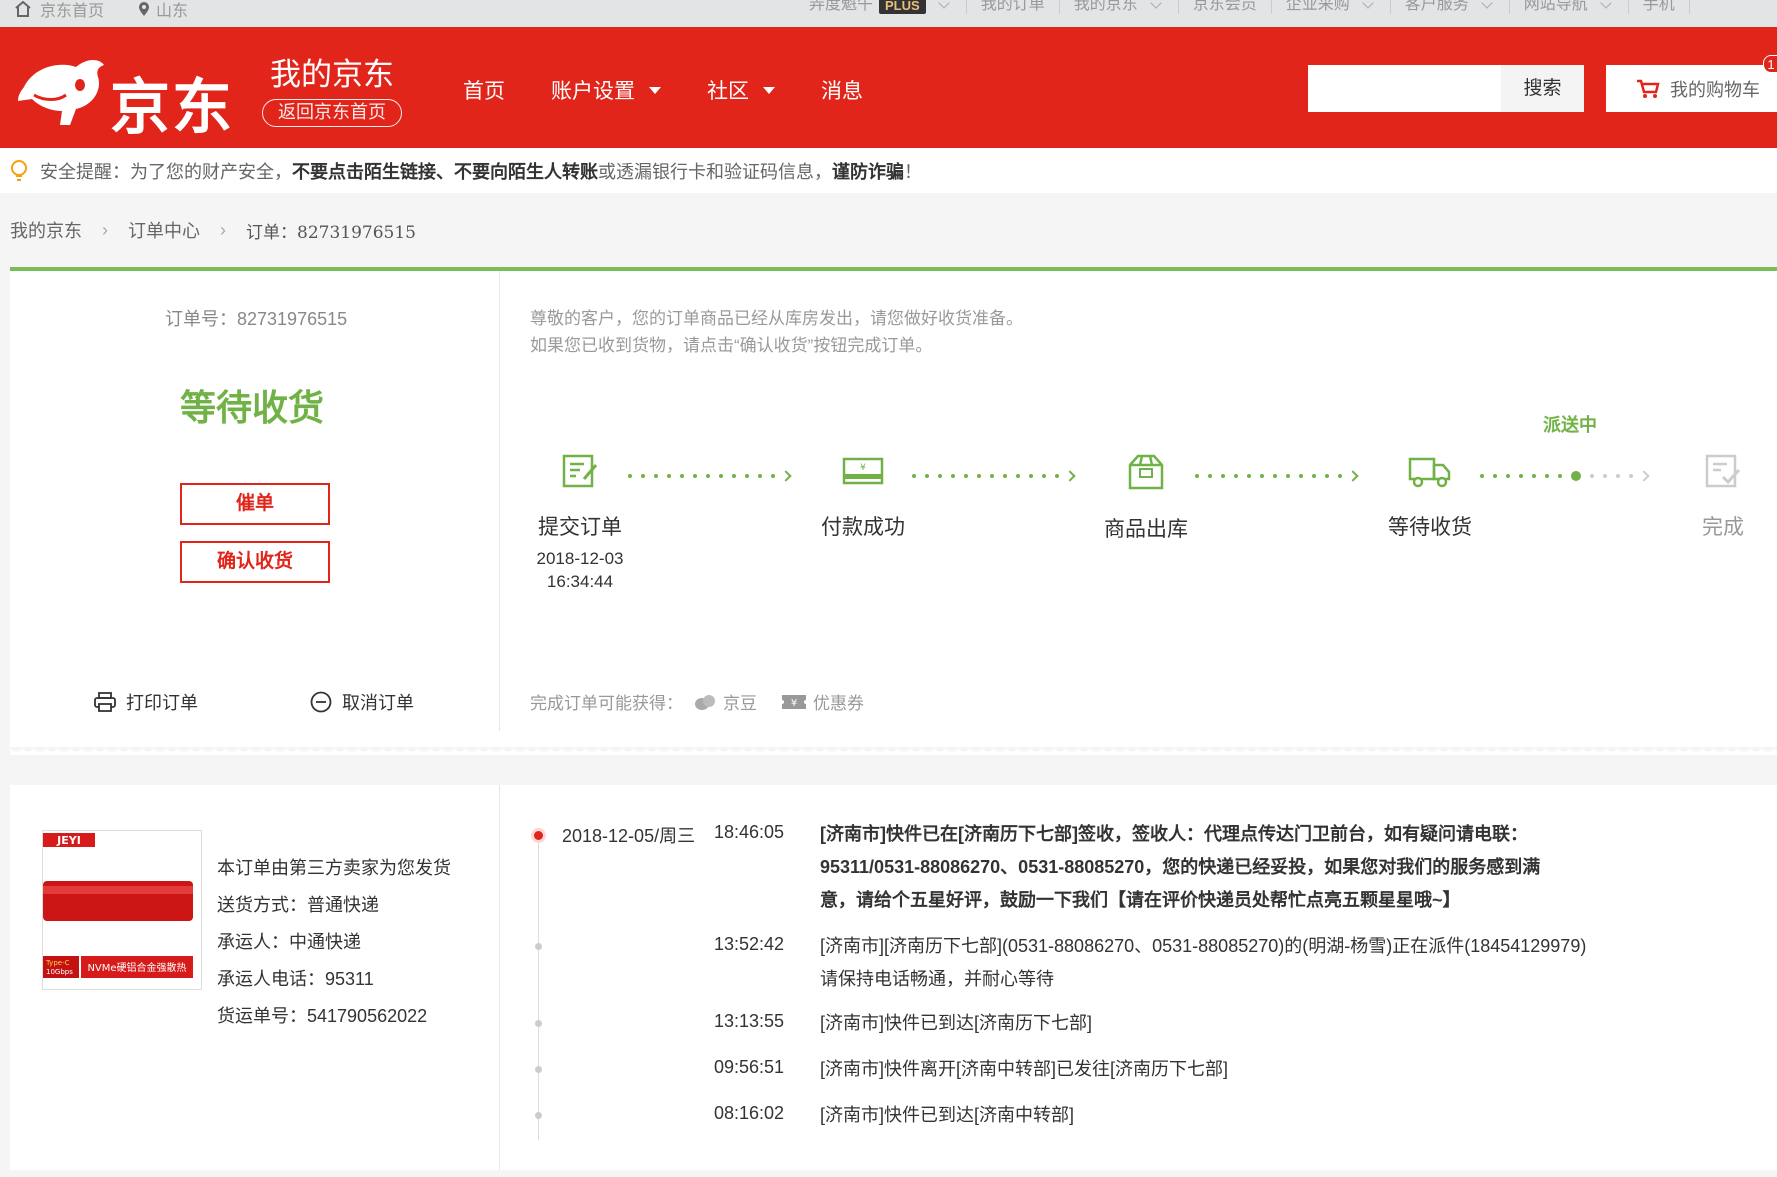 The width and height of the screenshot is (1777, 1177). I want to click on package-icon, so click(1146, 472).